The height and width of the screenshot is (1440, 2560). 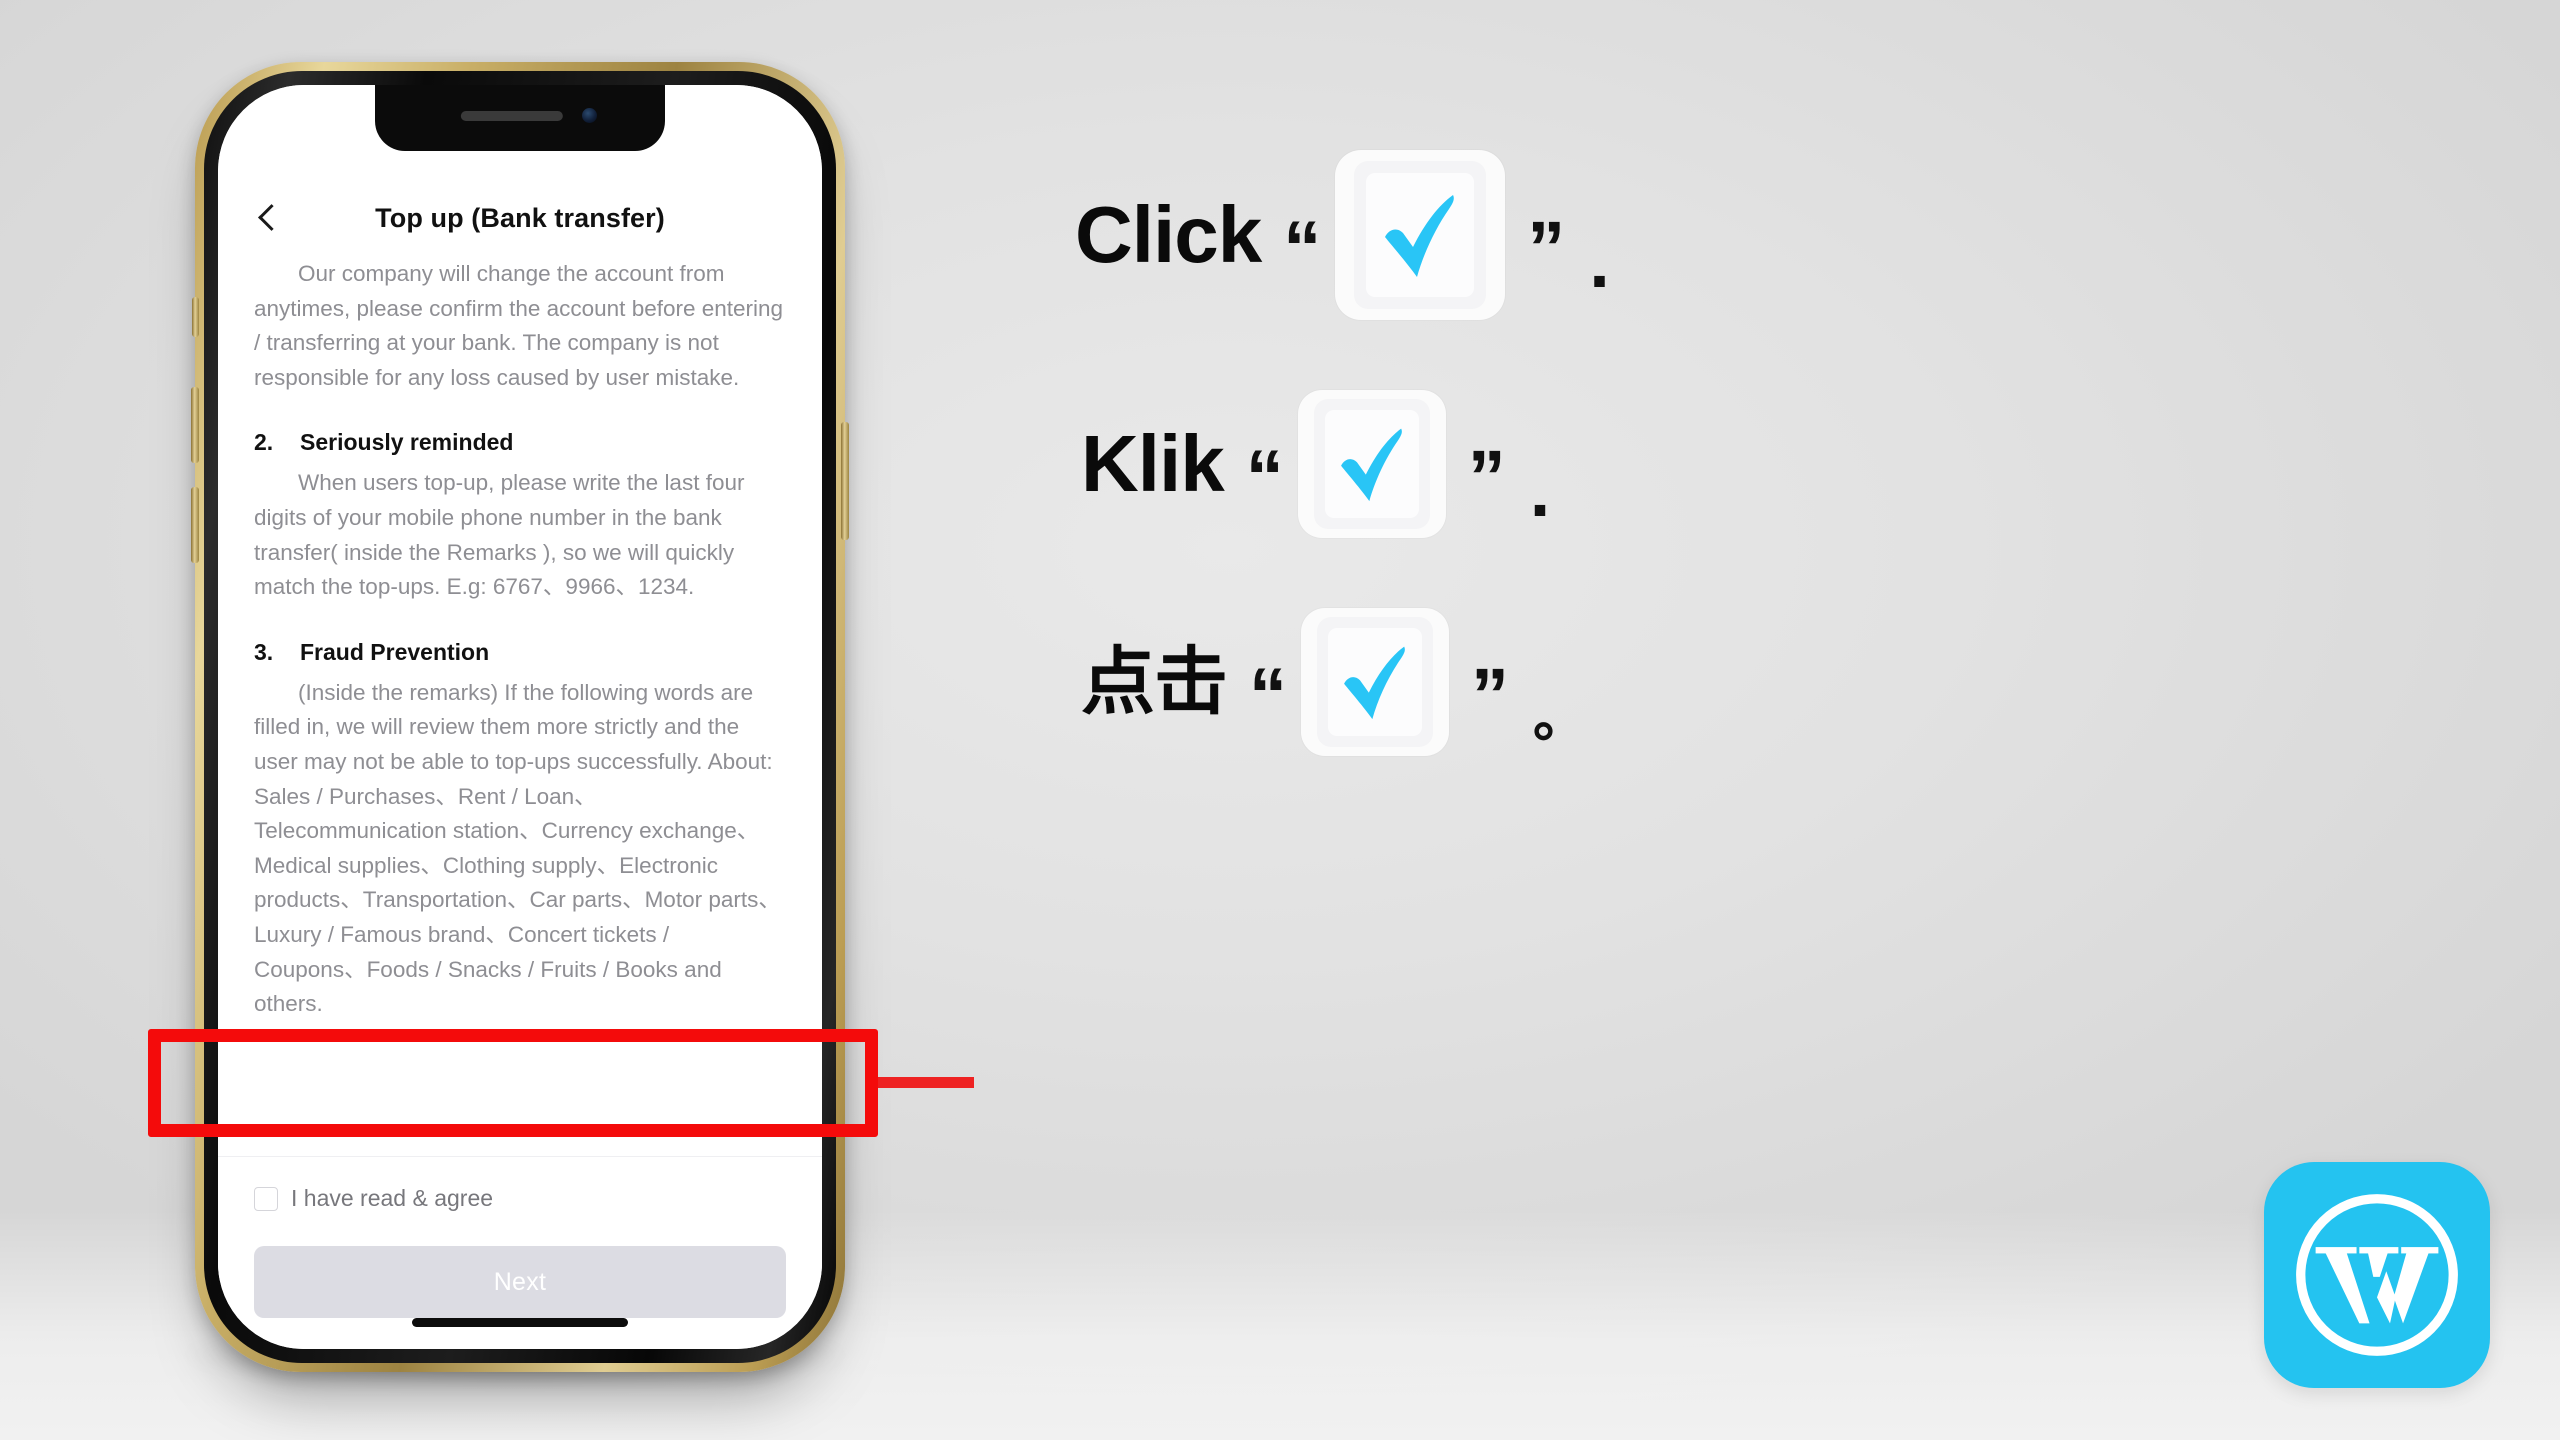 I want to click on page-title: Top up (Bank transfer), so click(x=520, y=217).